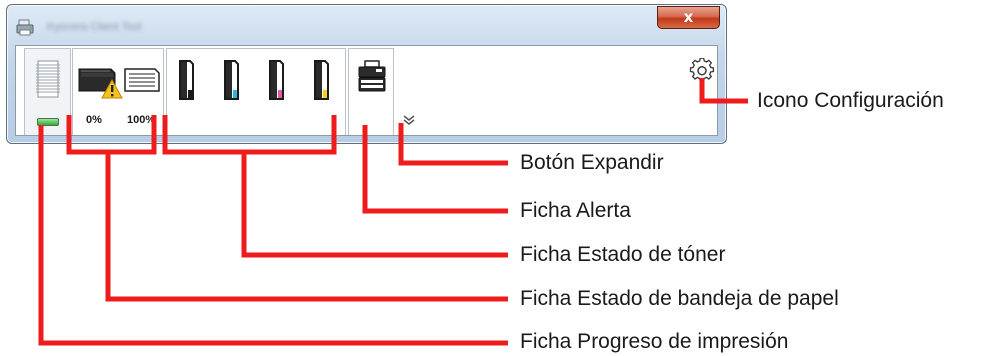  I want to click on callout-label-expand: Botón Expandir, so click(592, 162).